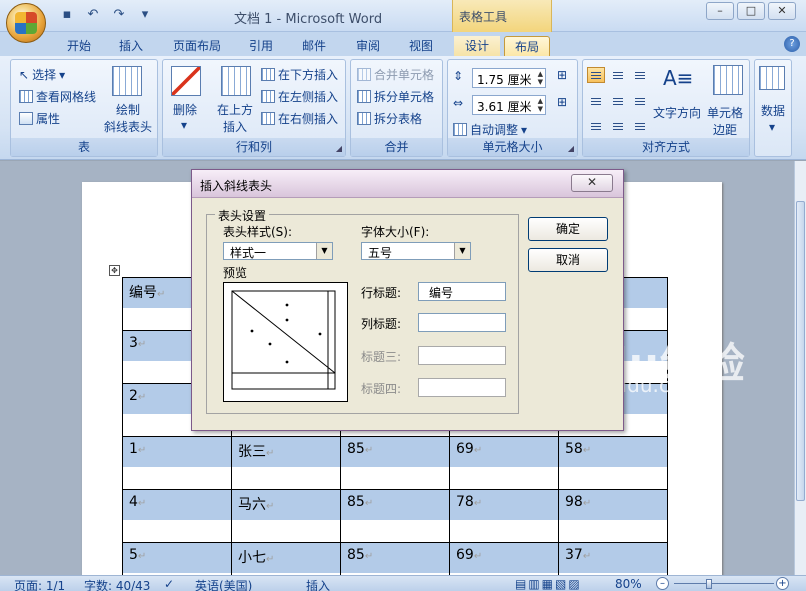 The image size is (806, 591). What do you see at coordinates (592, 183) in the screenshot?
I see `dialog-close-button: ✕` at bounding box center [592, 183].